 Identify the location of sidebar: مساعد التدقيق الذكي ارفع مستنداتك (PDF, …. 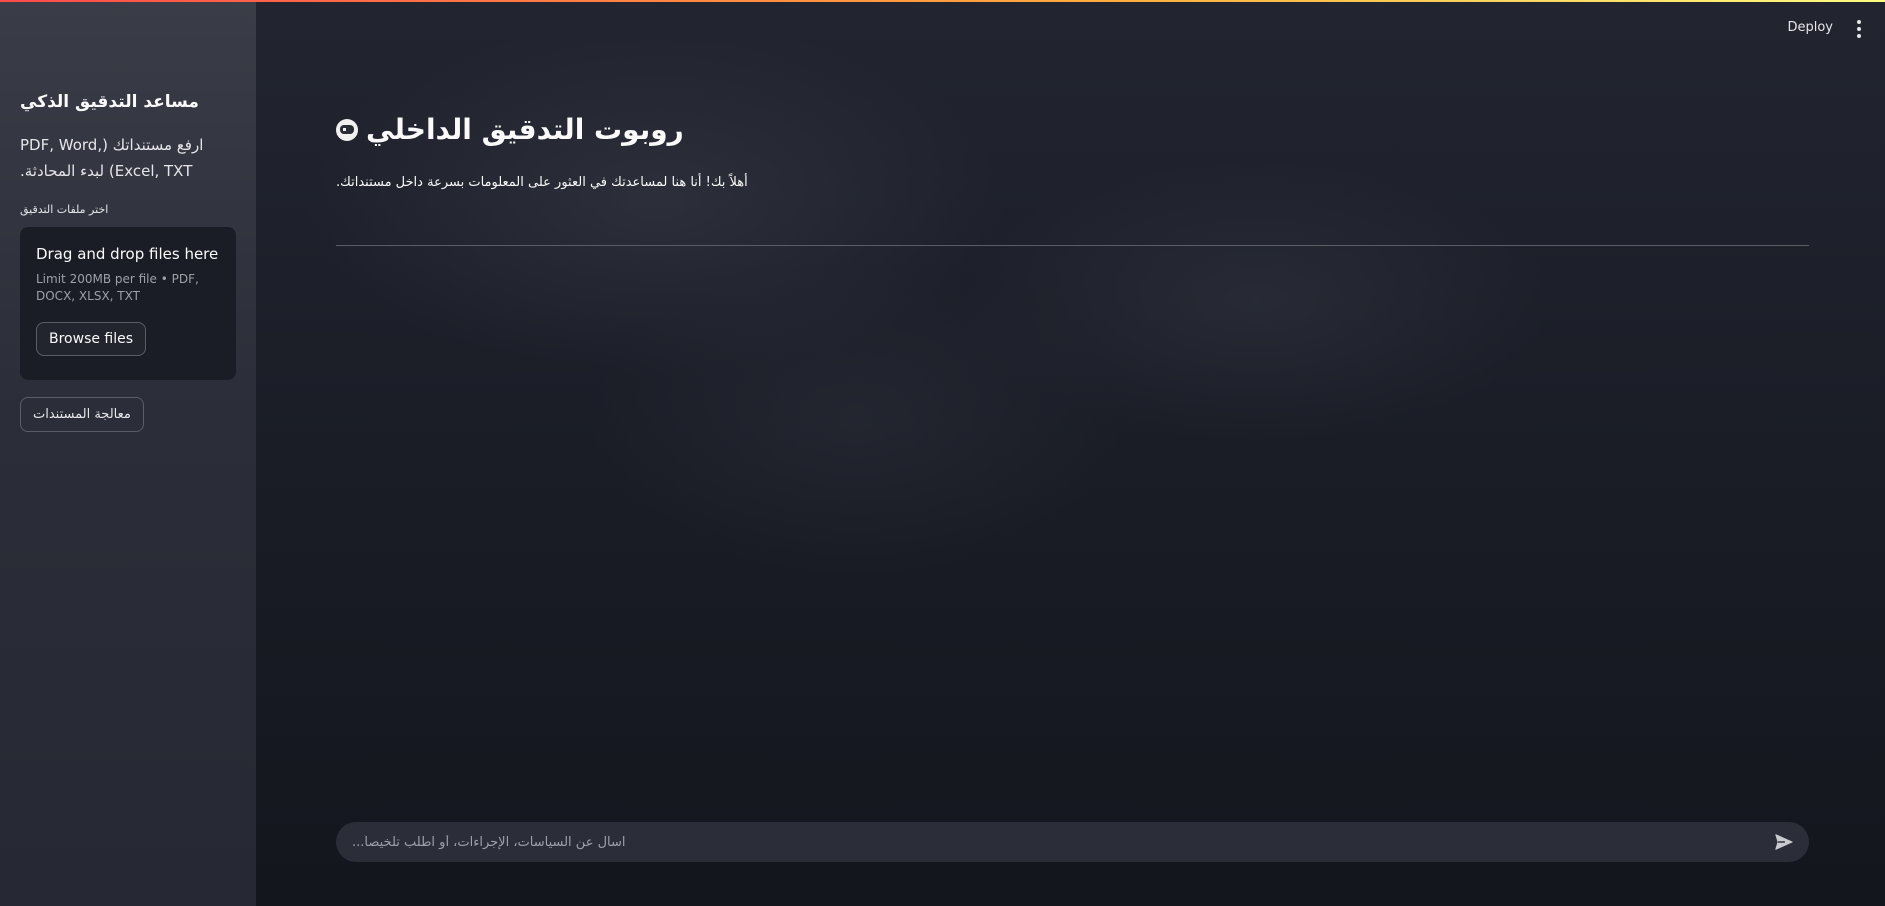
(128, 453).